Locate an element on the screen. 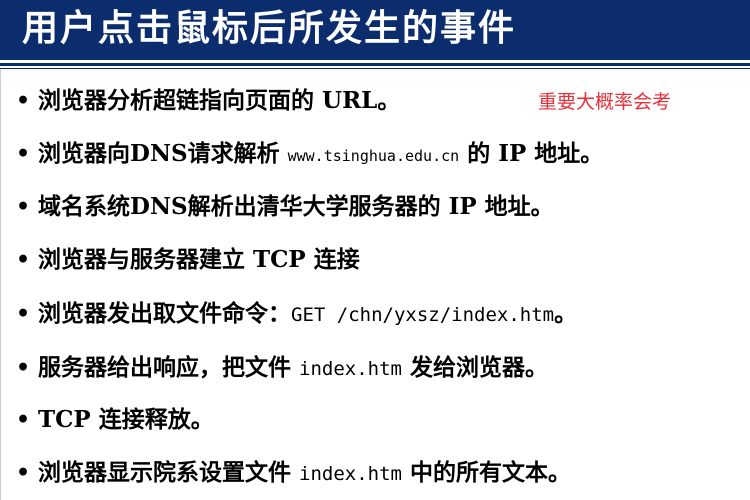 This screenshot has width=750, height=500. title-underline-thin is located at coordinates (375, 68).